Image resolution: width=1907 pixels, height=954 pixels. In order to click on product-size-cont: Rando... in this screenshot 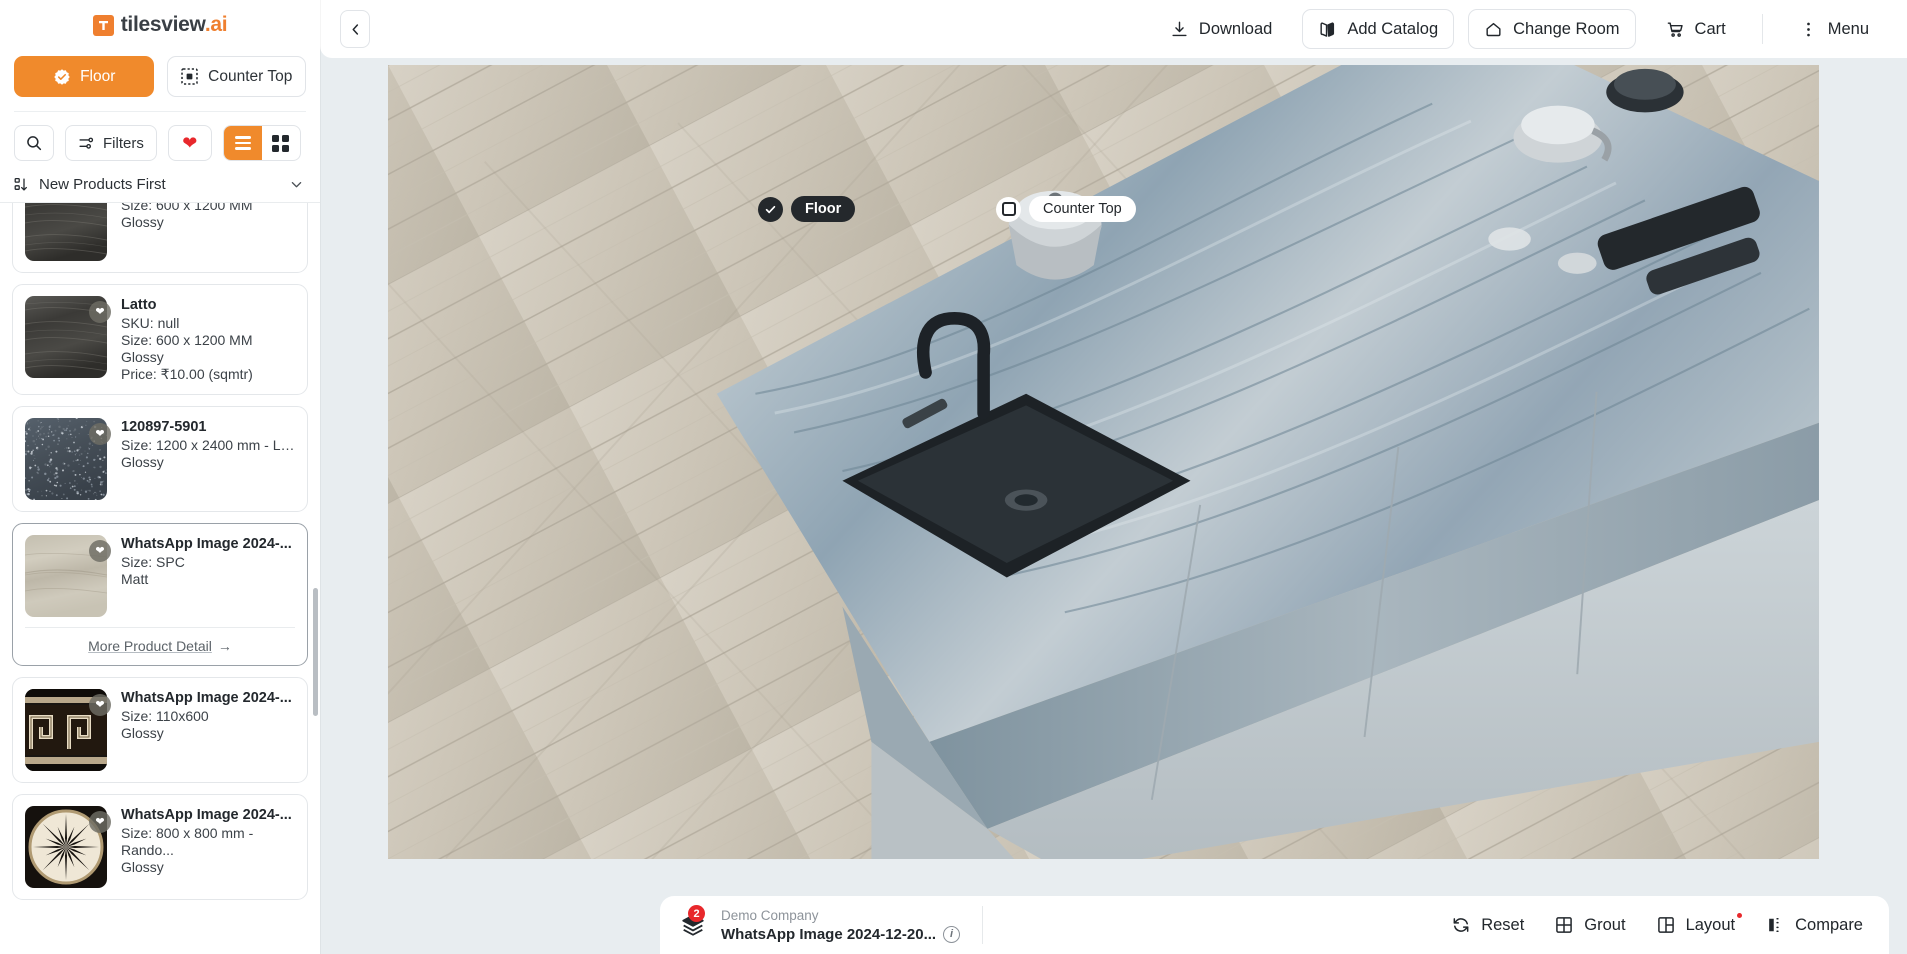, I will do `click(147, 850)`.